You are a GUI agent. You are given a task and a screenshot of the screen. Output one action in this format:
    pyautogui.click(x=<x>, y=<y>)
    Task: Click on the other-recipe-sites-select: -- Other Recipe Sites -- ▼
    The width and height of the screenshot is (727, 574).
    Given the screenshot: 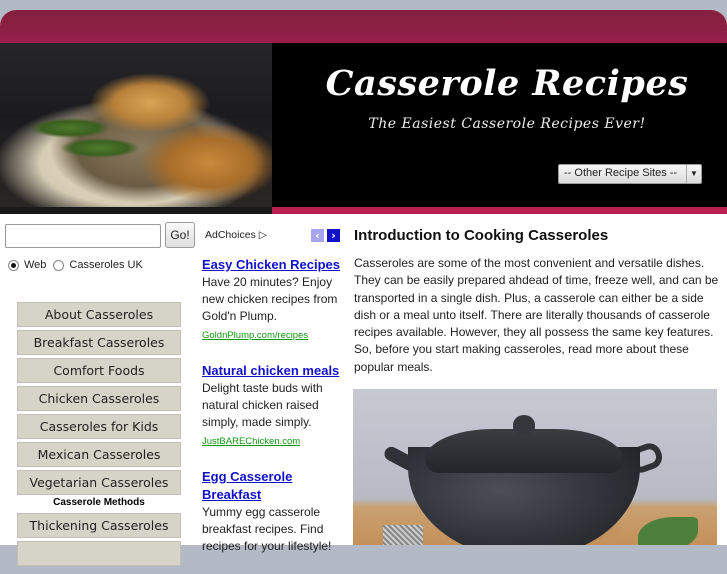 What is the action you would take?
    pyautogui.click(x=630, y=174)
    